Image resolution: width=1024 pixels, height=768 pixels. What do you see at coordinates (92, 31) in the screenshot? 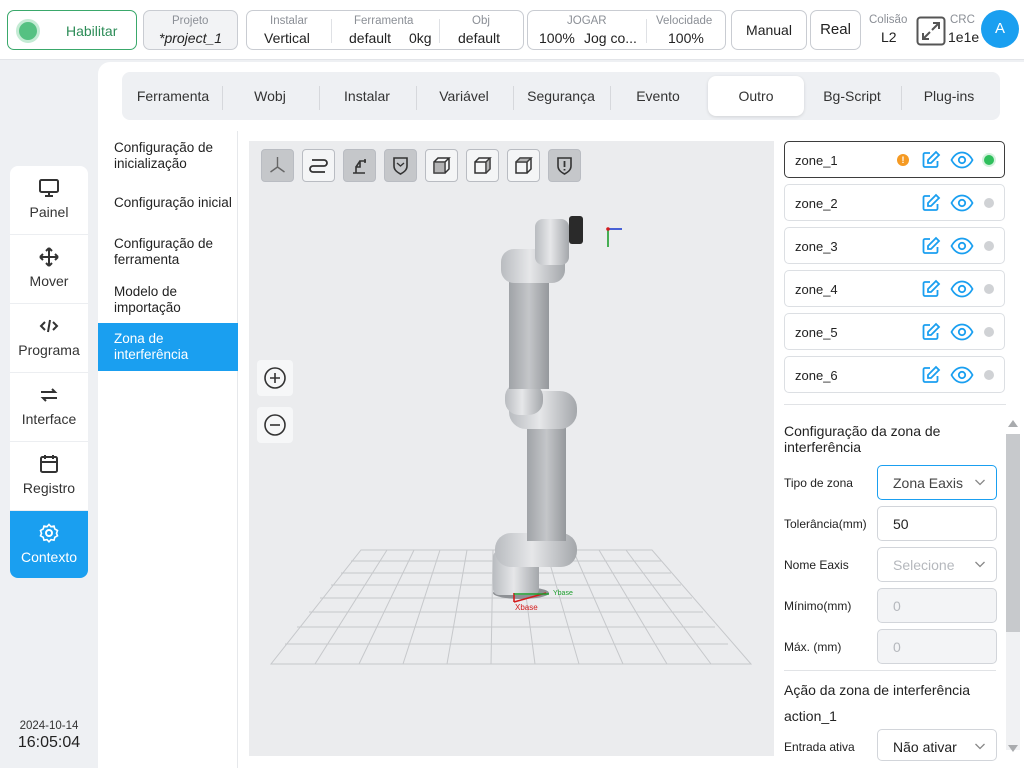
I see `enable-label: Habilitar` at bounding box center [92, 31].